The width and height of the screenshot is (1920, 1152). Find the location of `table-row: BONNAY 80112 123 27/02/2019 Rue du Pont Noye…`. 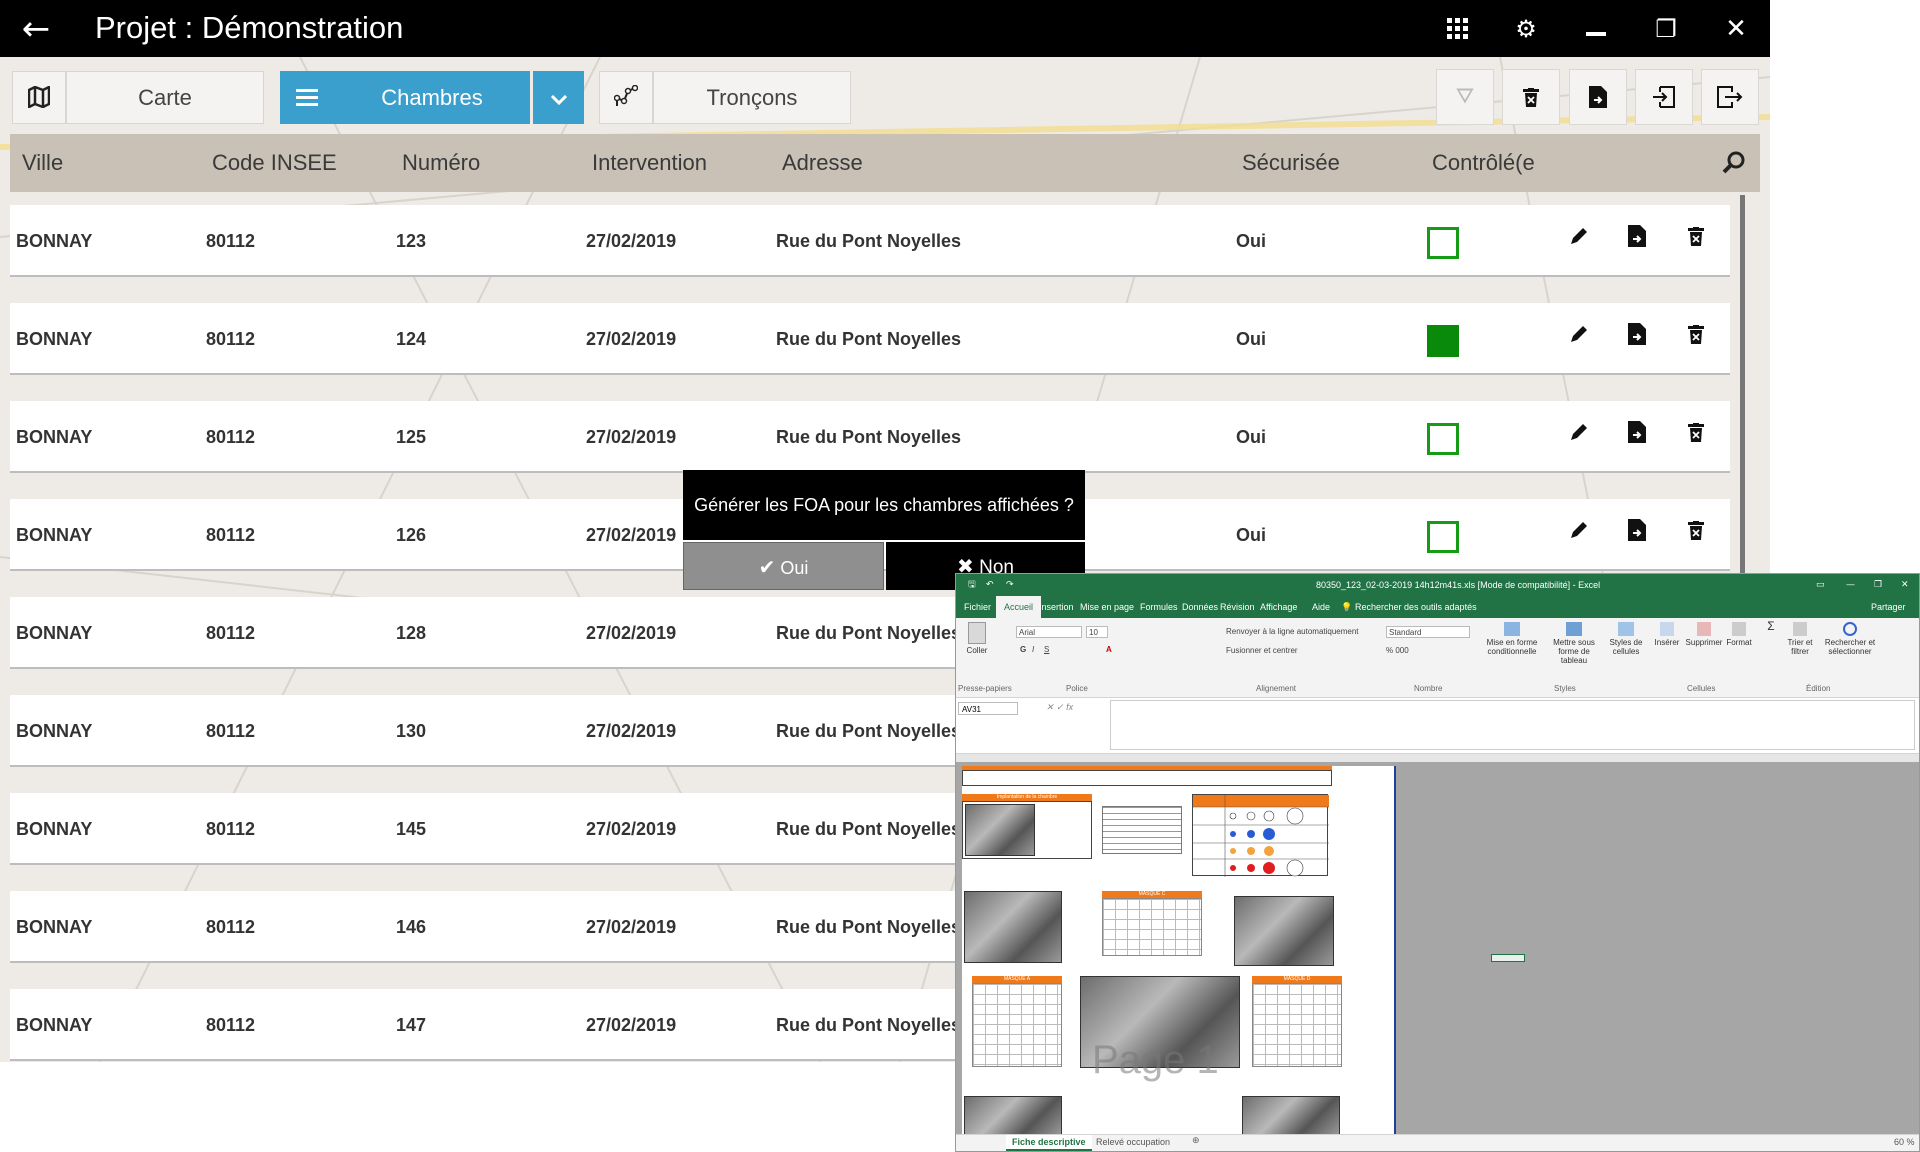

table-row: BONNAY 80112 123 27/02/2019 Rue du Pont Noye… is located at coordinates (870, 241).